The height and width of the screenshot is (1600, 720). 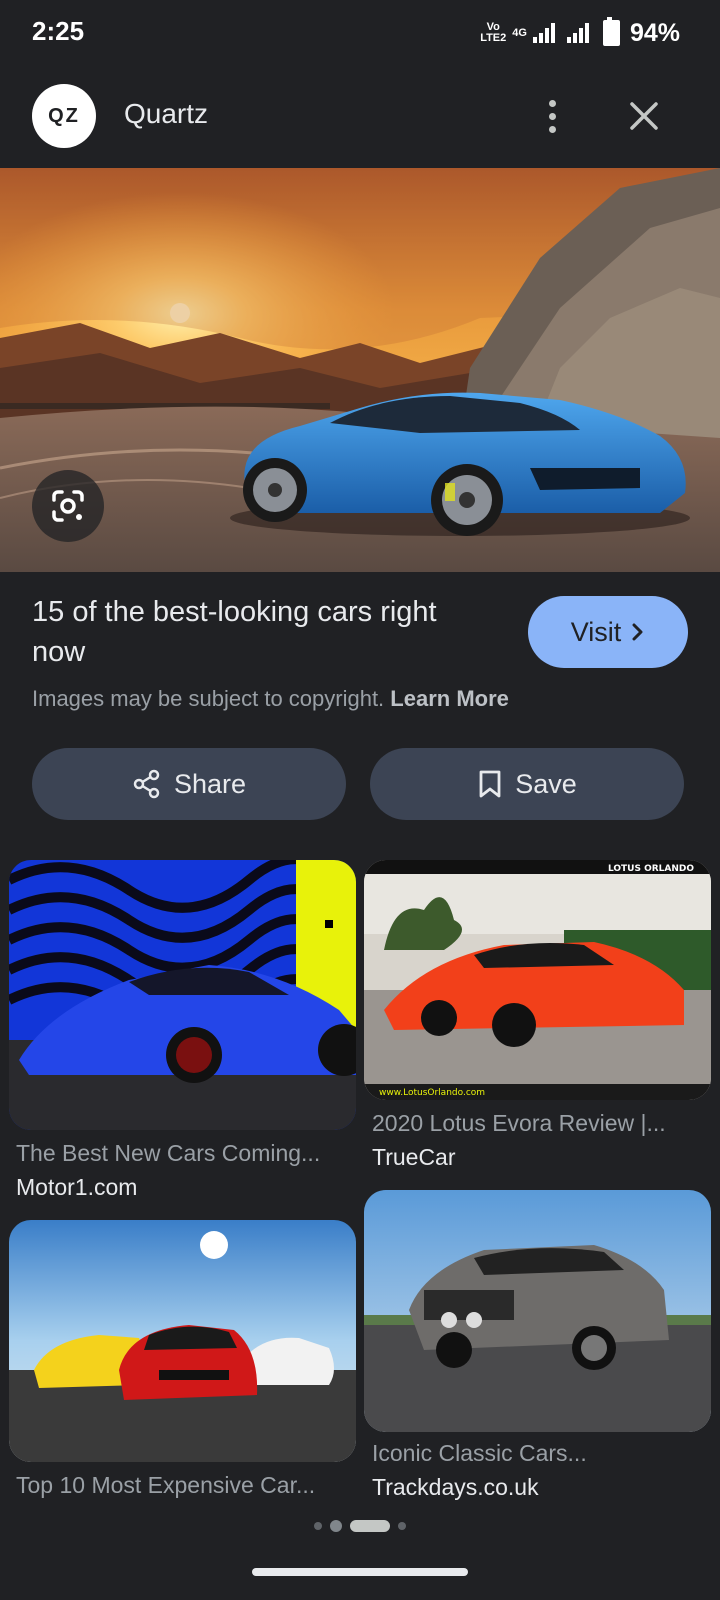 I want to click on site-avatar: QZ, so click(x=64, y=116).